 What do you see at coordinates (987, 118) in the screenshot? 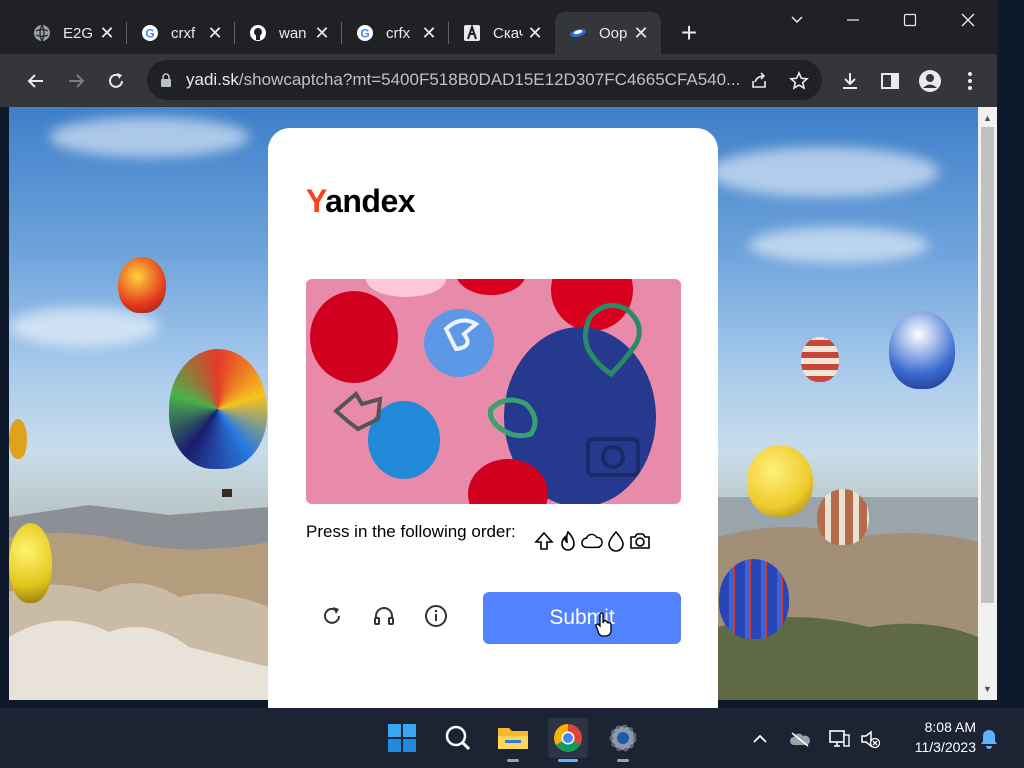
I see `scroll-up-arrow: ▲` at bounding box center [987, 118].